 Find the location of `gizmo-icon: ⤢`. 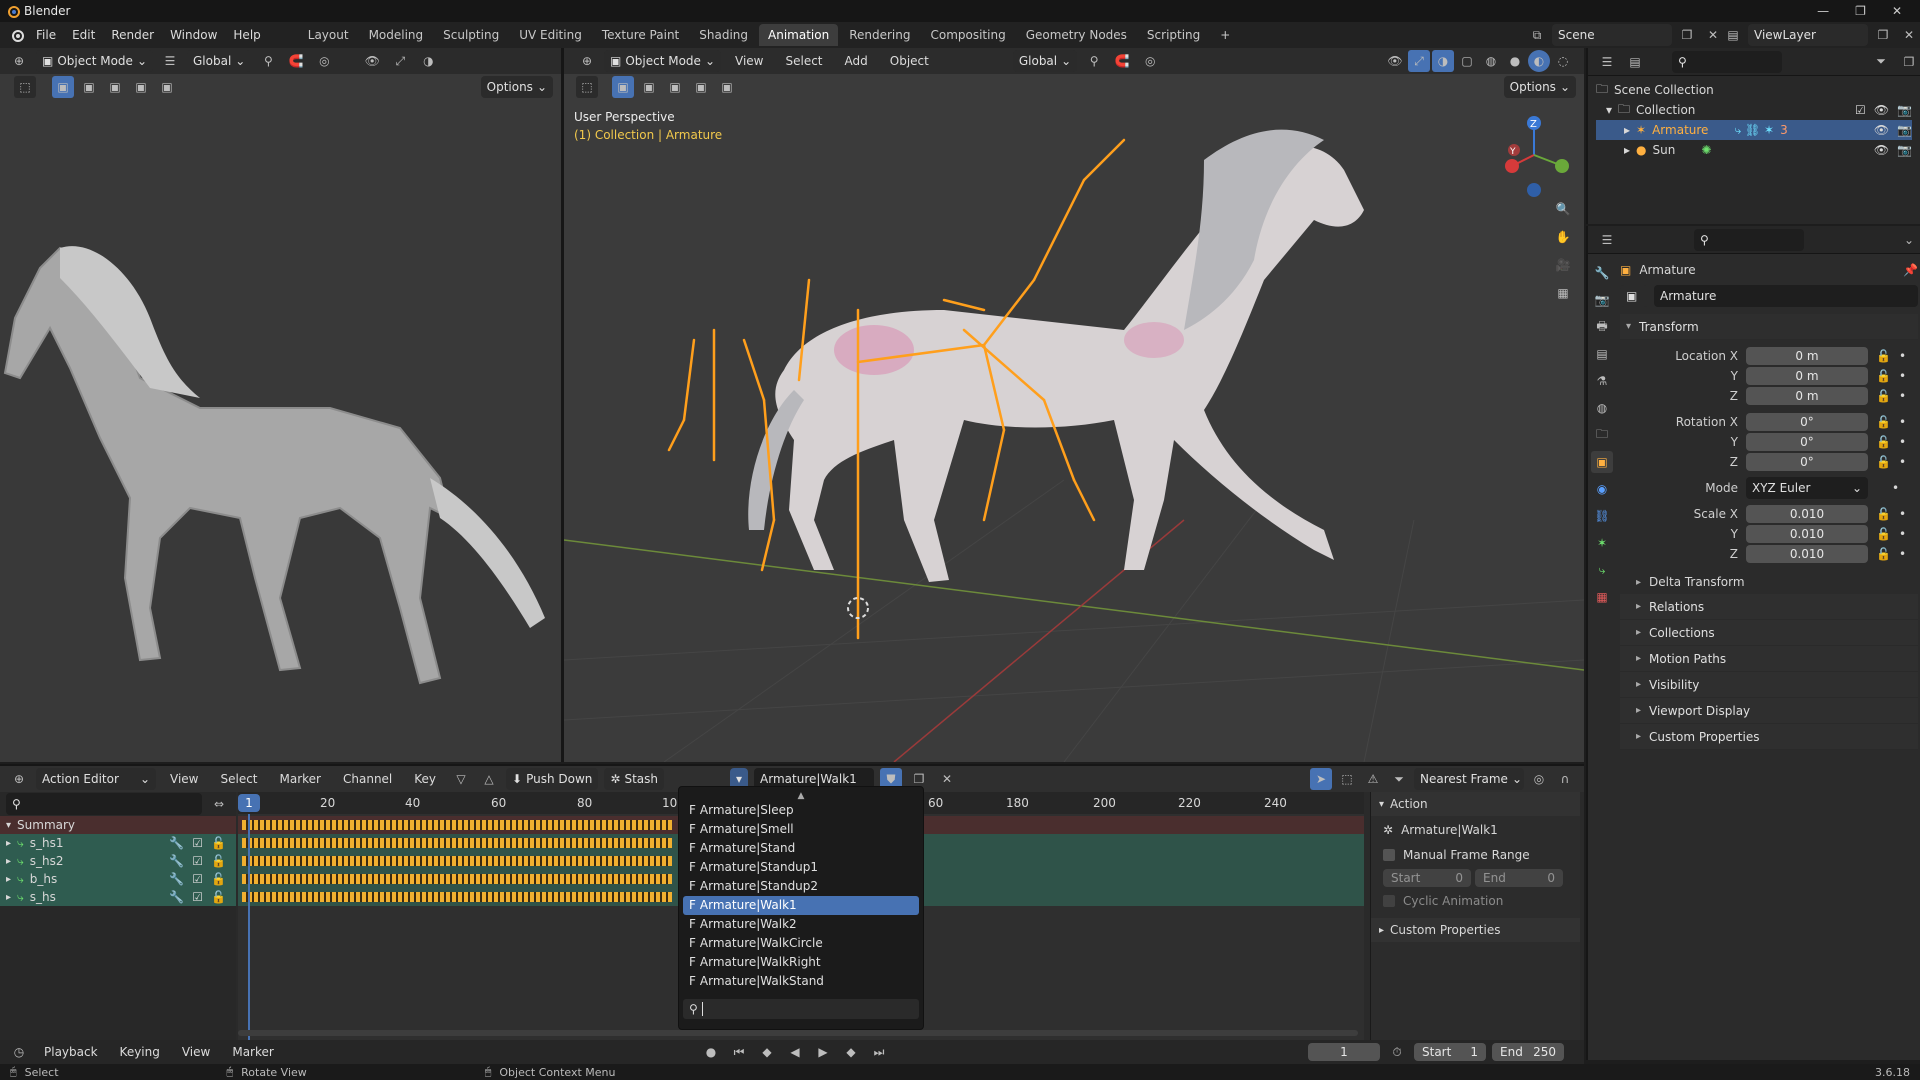

gizmo-icon: ⤢ is located at coordinates (400, 61).